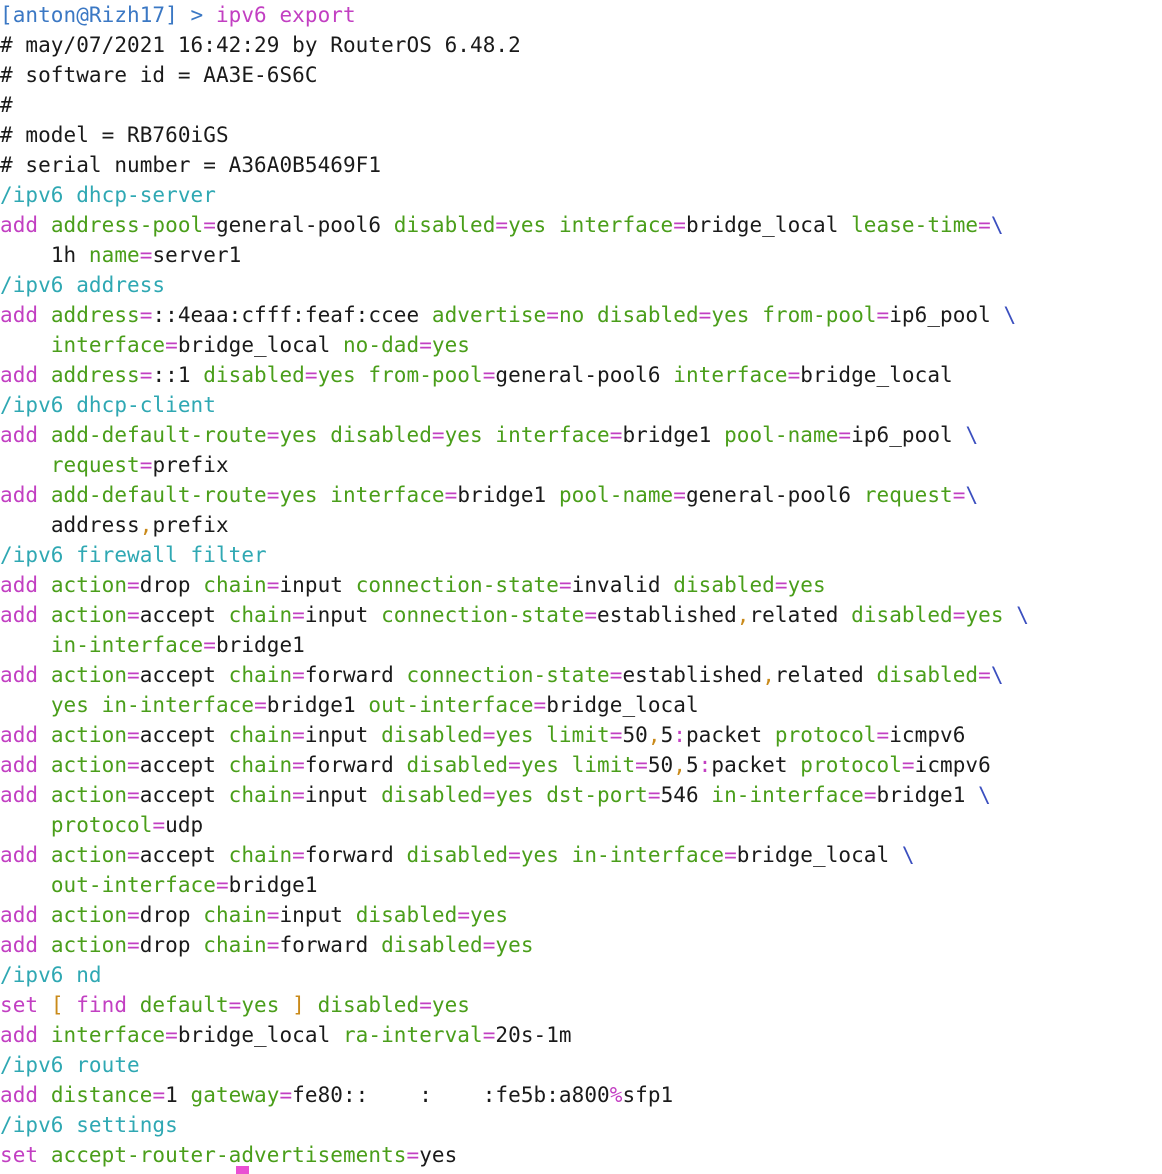 The width and height of the screenshot is (1162, 1174). I want to click on token-eq: %, so click(616, 1095).